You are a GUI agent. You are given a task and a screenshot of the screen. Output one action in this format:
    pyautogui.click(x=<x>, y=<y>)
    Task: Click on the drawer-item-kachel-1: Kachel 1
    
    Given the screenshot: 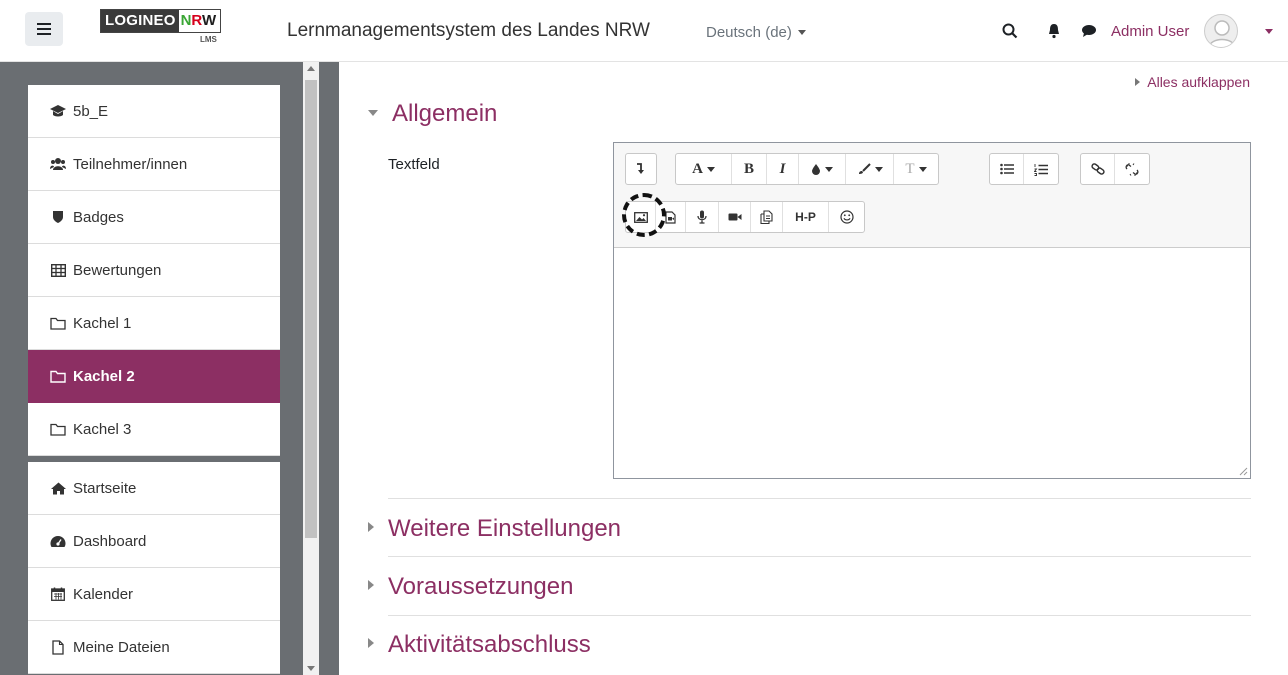 What is the action you would take?
    pyautogui.click(x=154, y=323)
    